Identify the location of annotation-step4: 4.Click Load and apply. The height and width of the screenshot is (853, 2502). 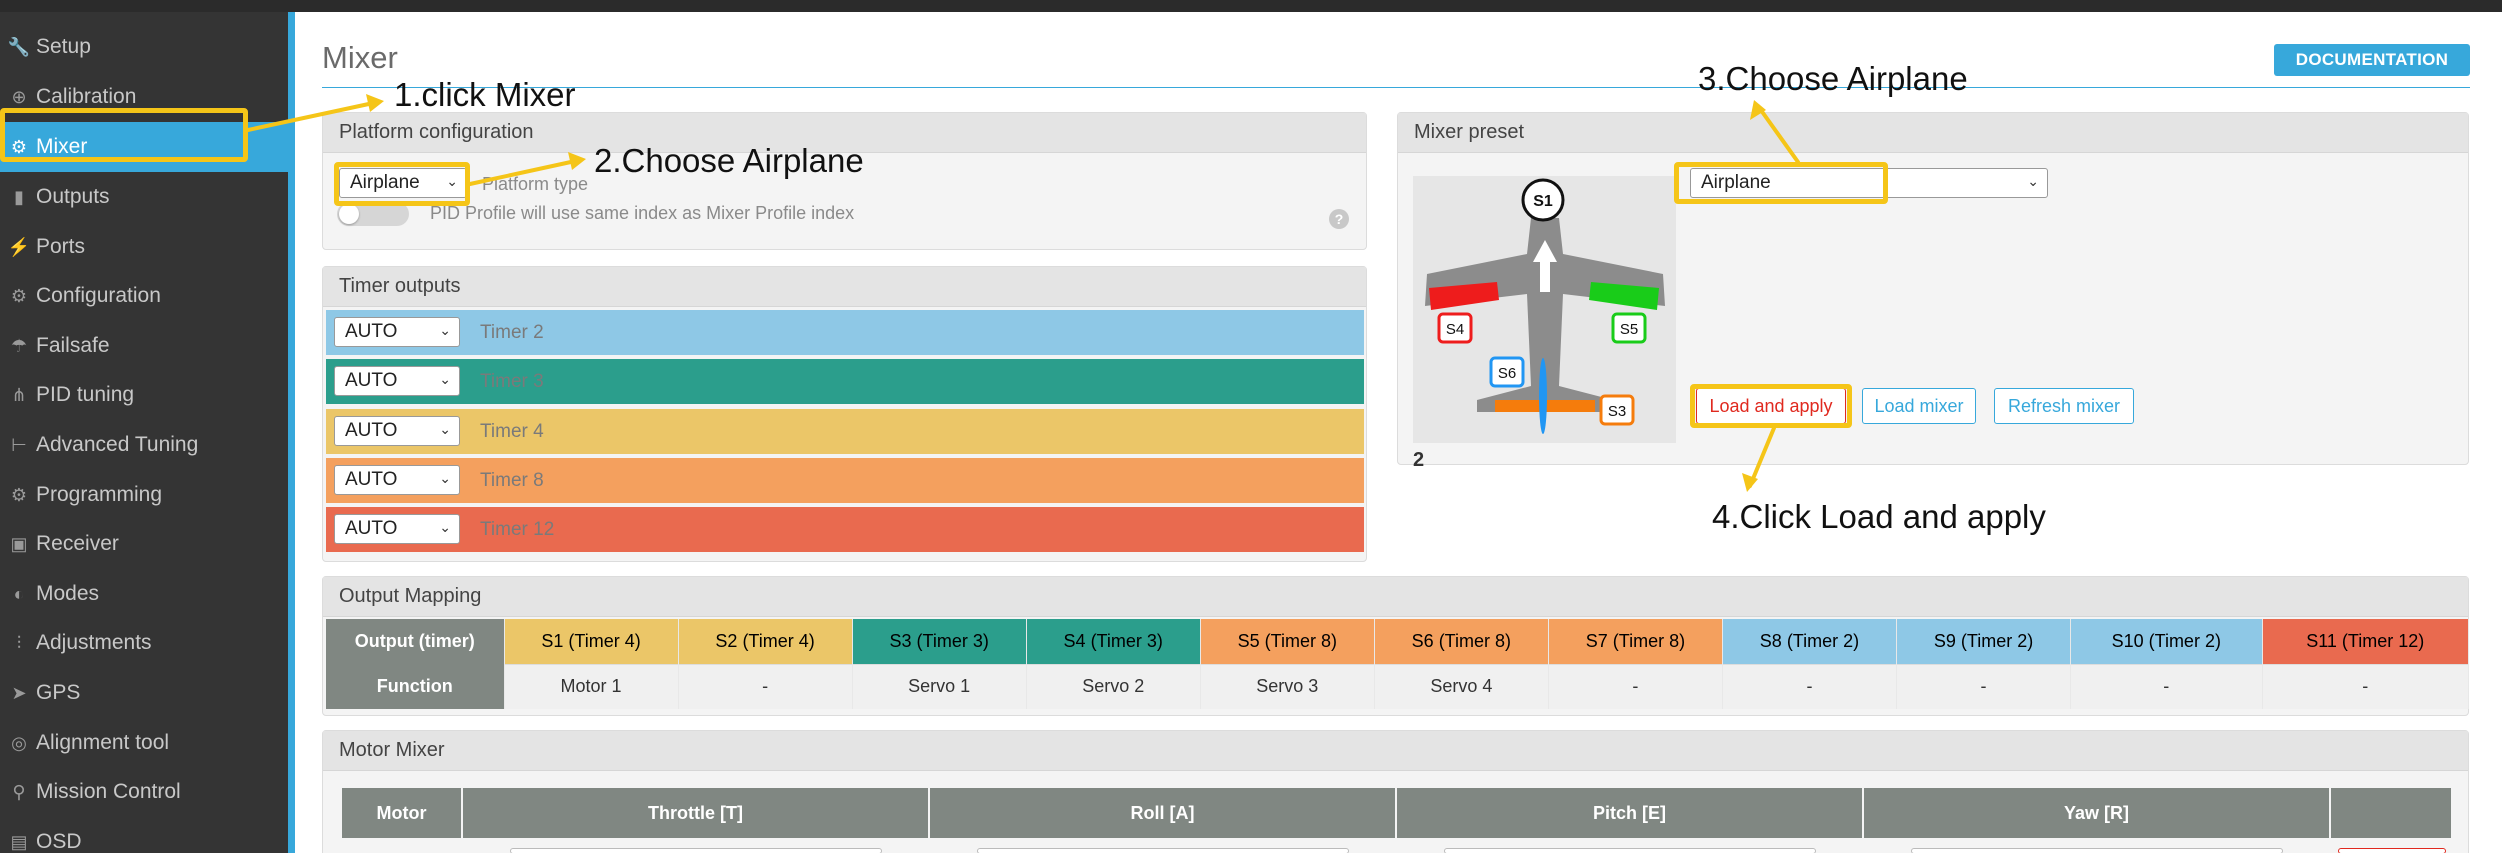
(1879, 516).